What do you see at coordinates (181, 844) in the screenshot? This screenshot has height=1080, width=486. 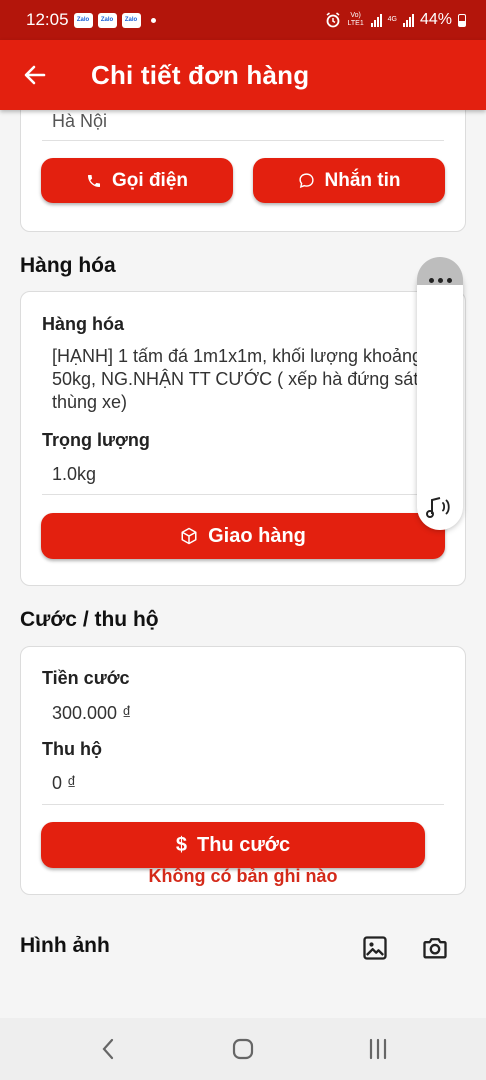 I see `dollar-icon: $` at bounding box center [181, 844].